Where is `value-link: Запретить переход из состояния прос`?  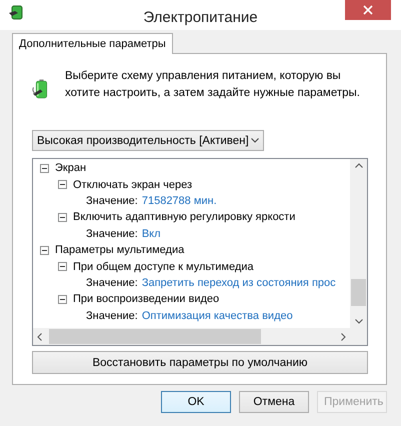 value-link: Запретить переход из состояния прос is located at coordinates (239, 282).